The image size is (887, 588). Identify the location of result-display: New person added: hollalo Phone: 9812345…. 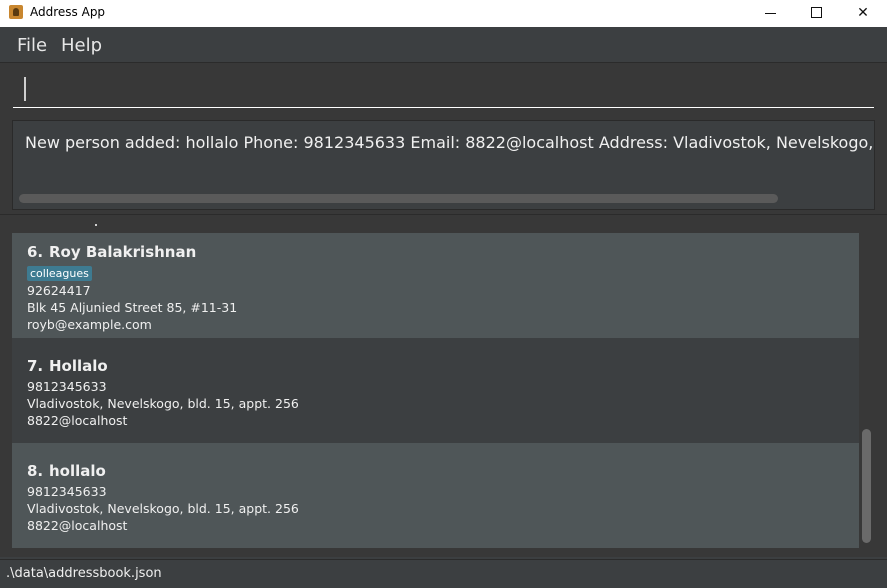
(443, 165).